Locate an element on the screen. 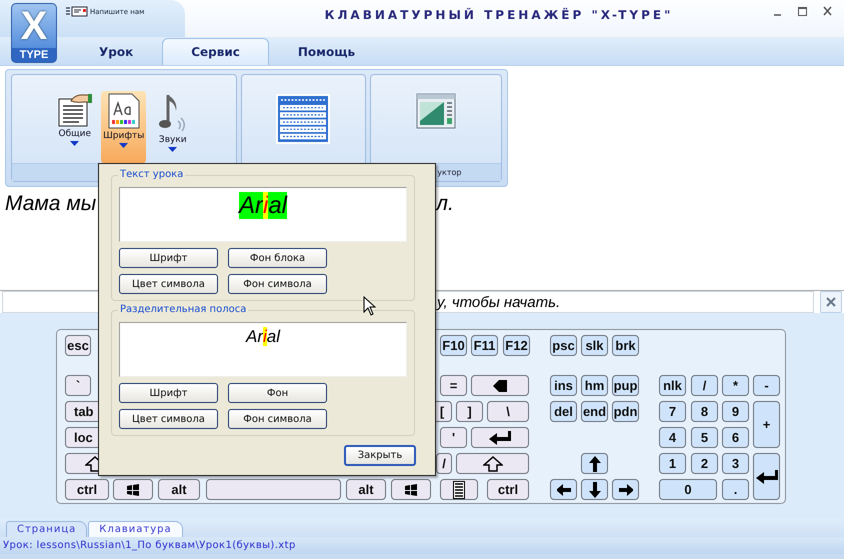  keyboard-key: - is located at coordinates (766, 385).